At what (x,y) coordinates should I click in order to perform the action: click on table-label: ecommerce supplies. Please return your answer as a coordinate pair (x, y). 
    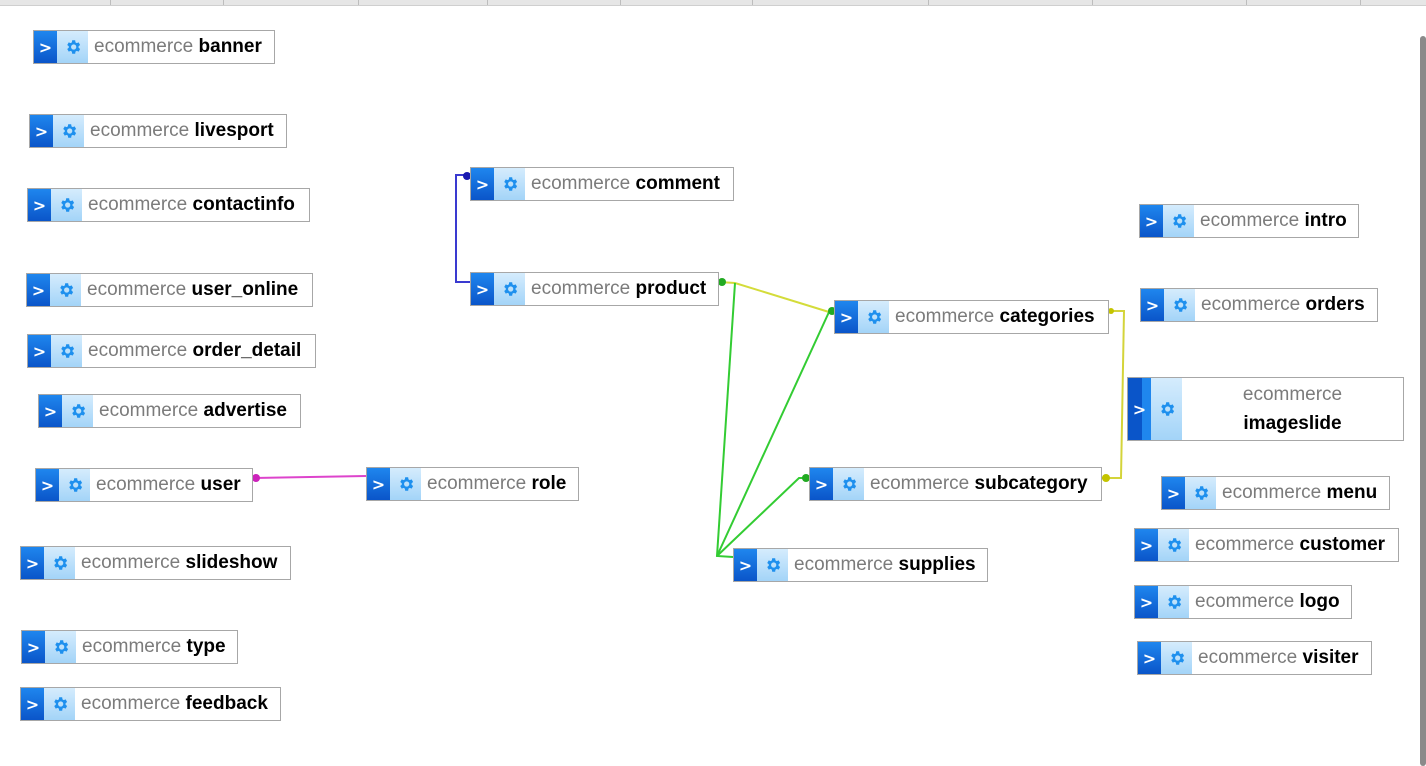
    Looking at the image, I should click on (885, 564).